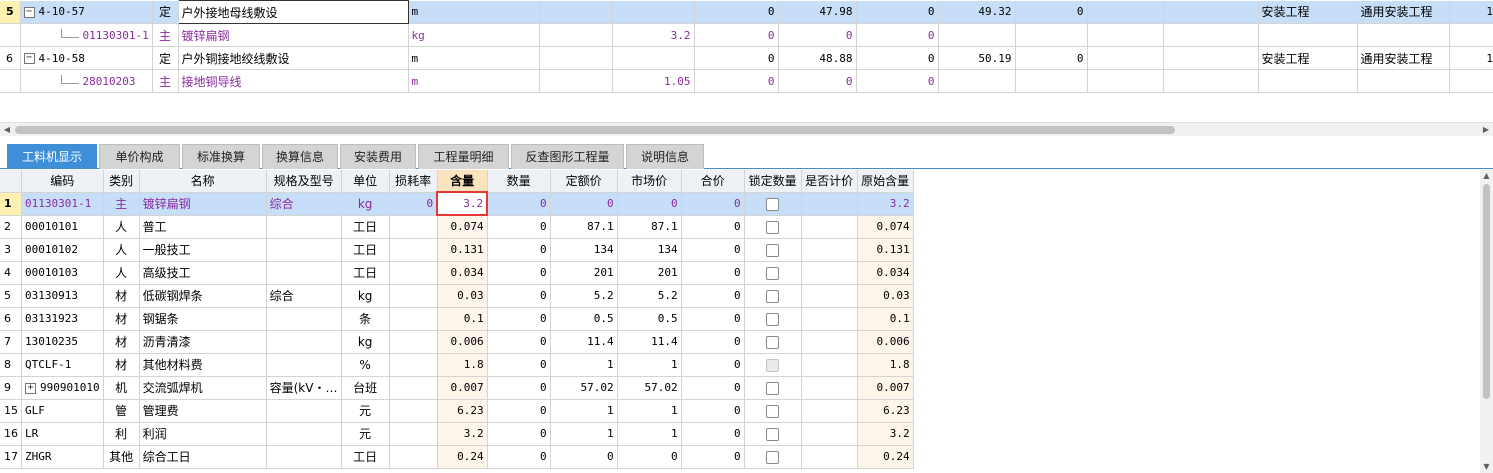 The width and height of the screenshot is (1493, 473). I want to click on resource-spec: 综合, so click(304, 204).